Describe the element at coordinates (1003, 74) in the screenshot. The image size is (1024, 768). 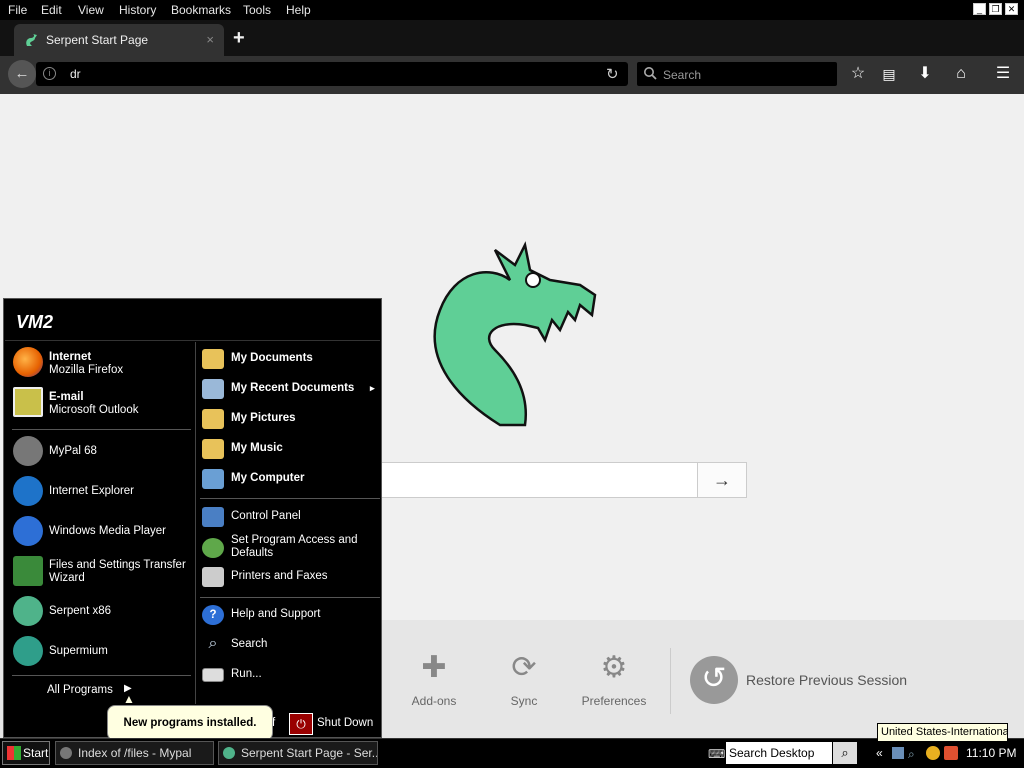
I see `hamburger-menu-icon: ☰` at that location.